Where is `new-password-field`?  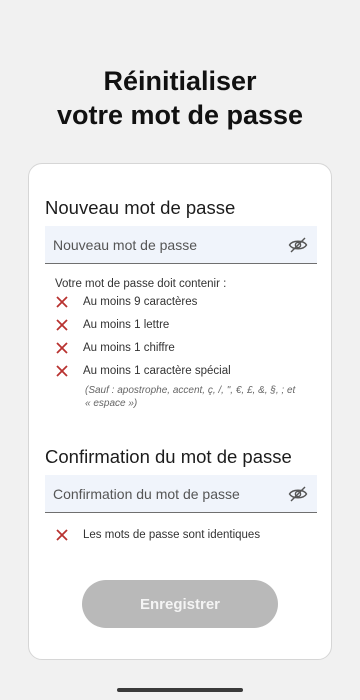 new-password-field is located at coordinates (181, 245).